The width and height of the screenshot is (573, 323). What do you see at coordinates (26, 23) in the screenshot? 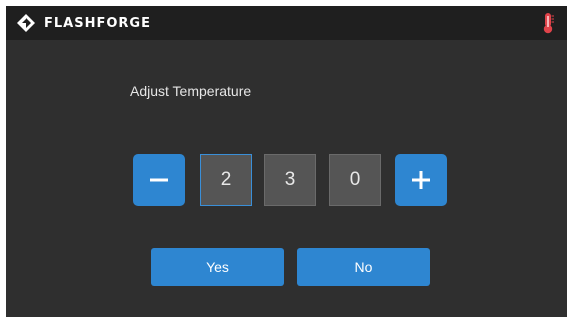
I see `flashforge-logo-icon` at bounding box center [26, 23].